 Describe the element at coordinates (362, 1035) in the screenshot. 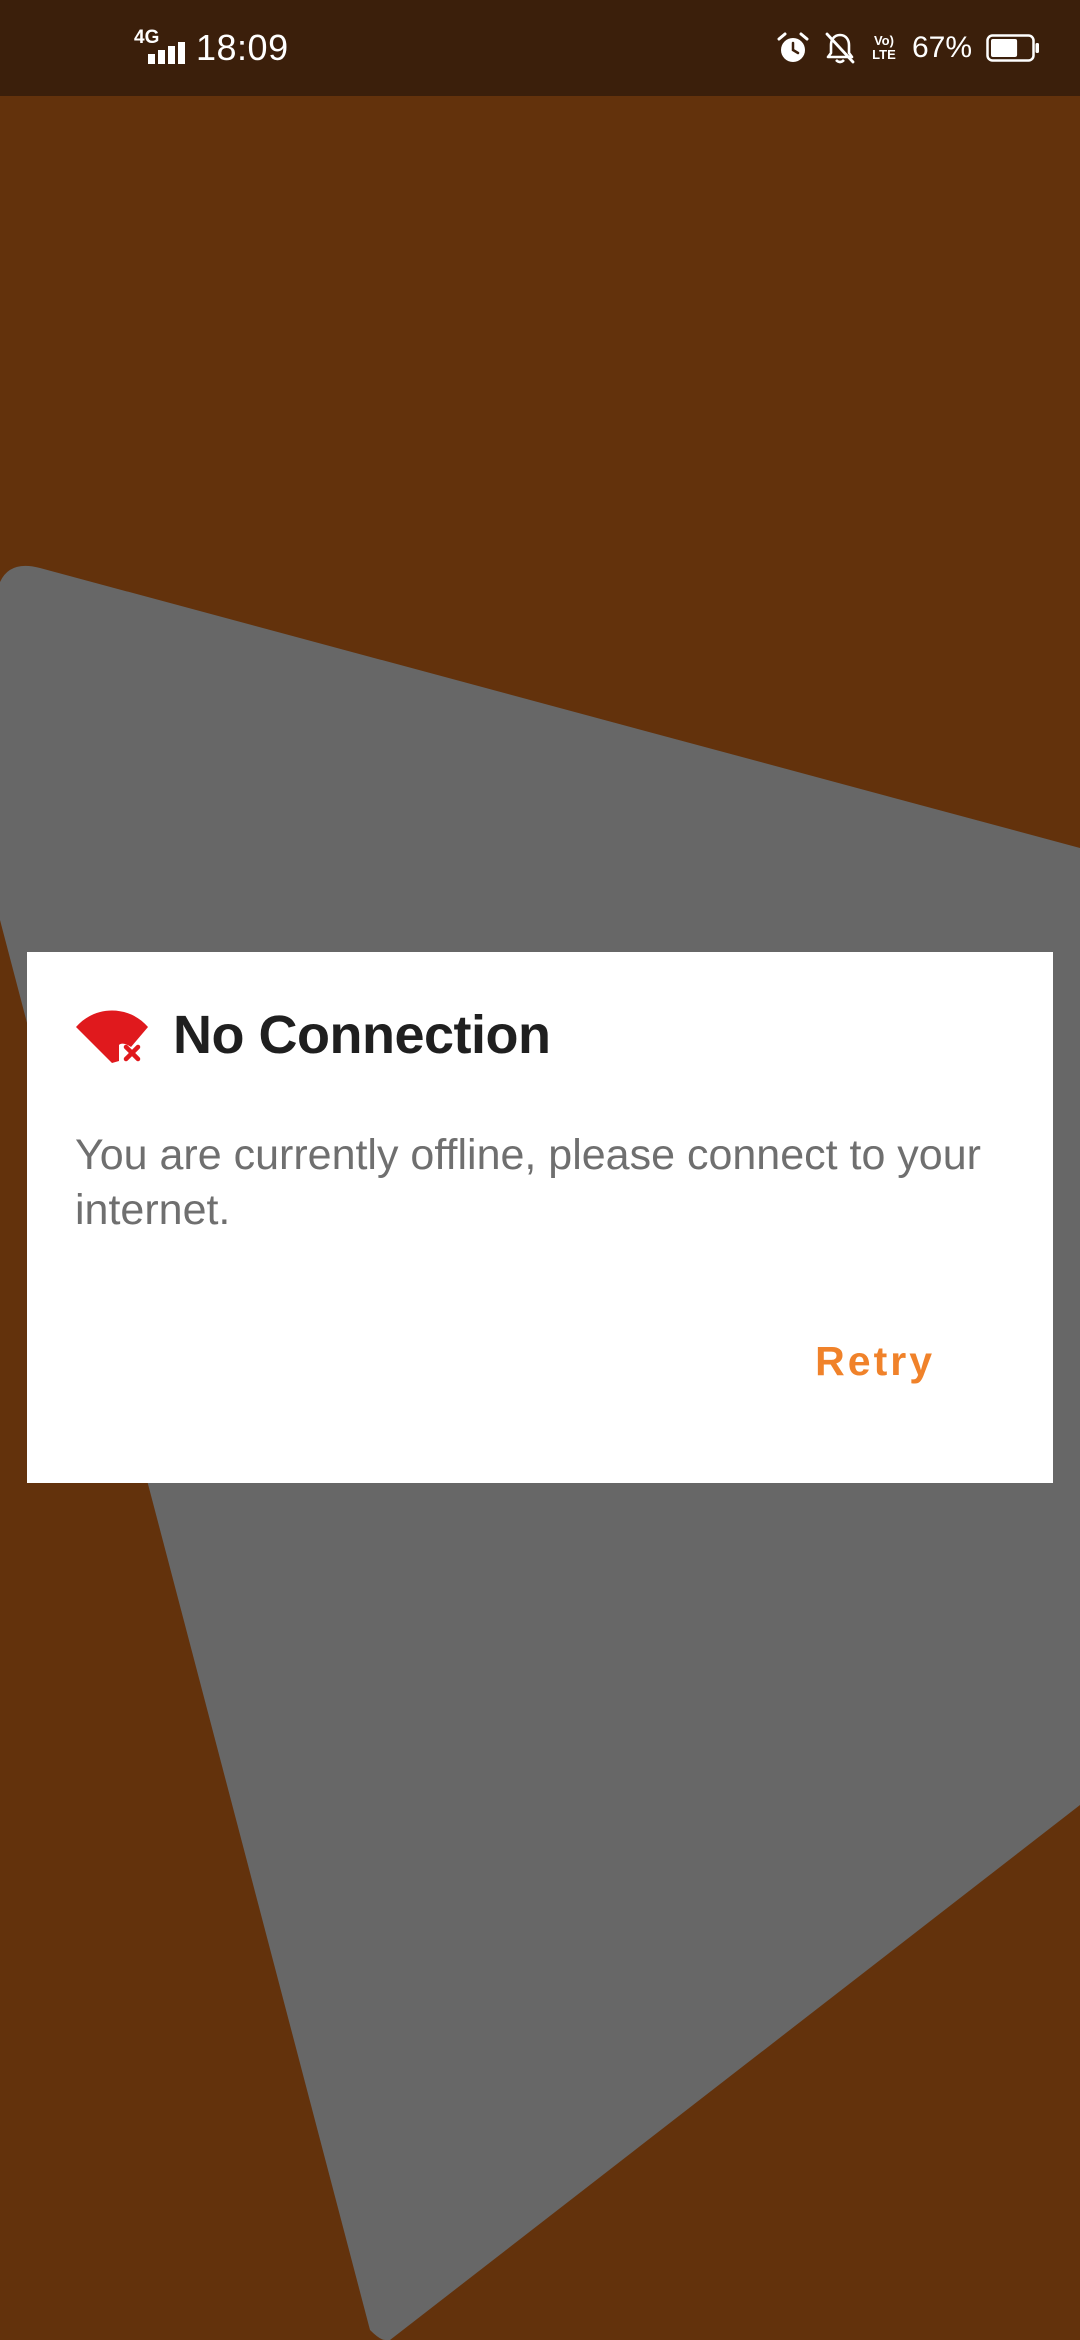

I see `dialog-title: No Connection` at that location.